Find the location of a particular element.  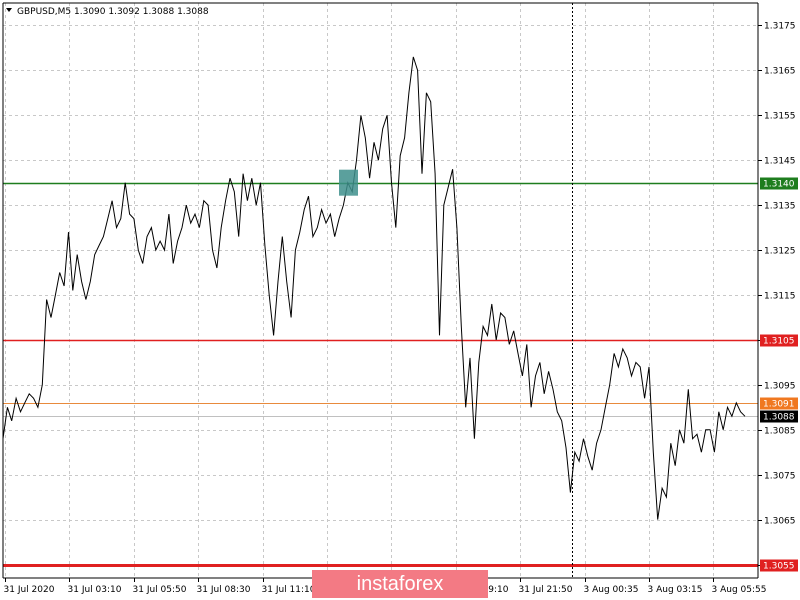

x-tick-label: 31 Jul 11:10 is located at coordinates (289, 590).